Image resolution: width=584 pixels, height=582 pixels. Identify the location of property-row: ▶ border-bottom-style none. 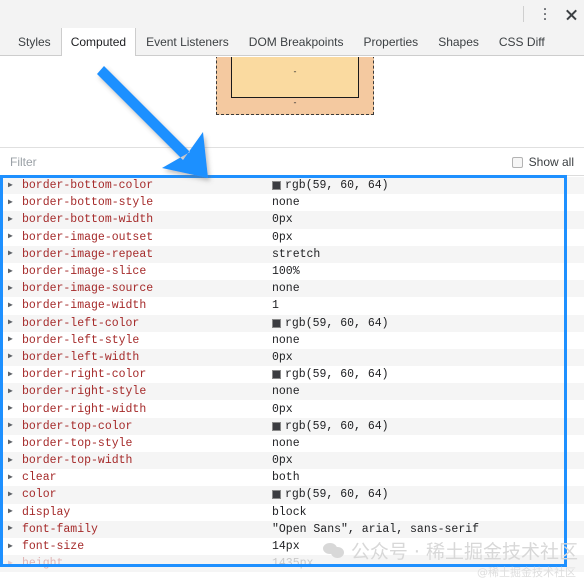
(292, 203).